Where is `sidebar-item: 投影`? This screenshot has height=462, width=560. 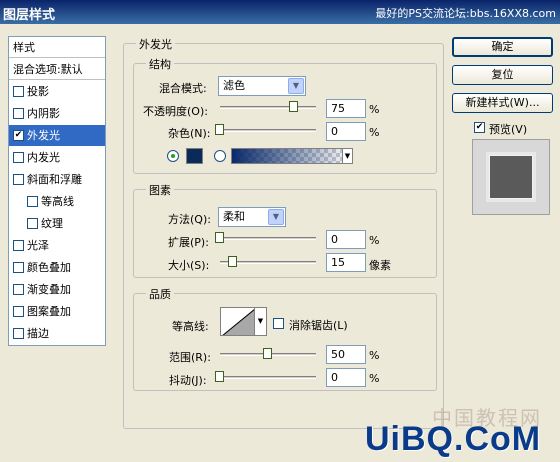
sidebar-item: 投影 is located at coordinates (57, 91).